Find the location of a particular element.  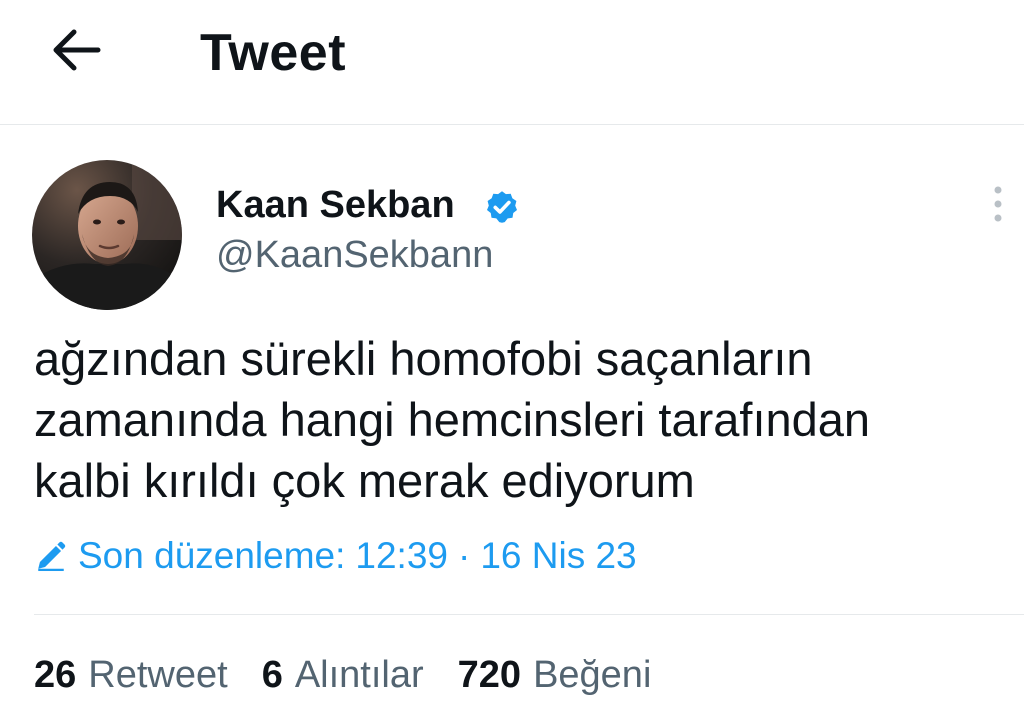

retweets-count: 26 is located at coordinates (55, 675).